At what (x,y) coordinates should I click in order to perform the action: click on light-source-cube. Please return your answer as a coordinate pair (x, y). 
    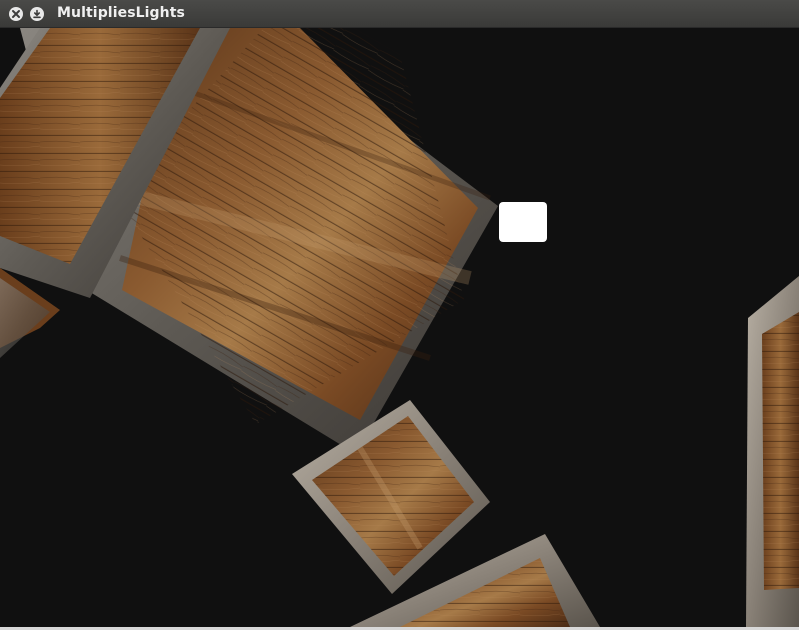
    Looking at the image, I should click on (523, 222).